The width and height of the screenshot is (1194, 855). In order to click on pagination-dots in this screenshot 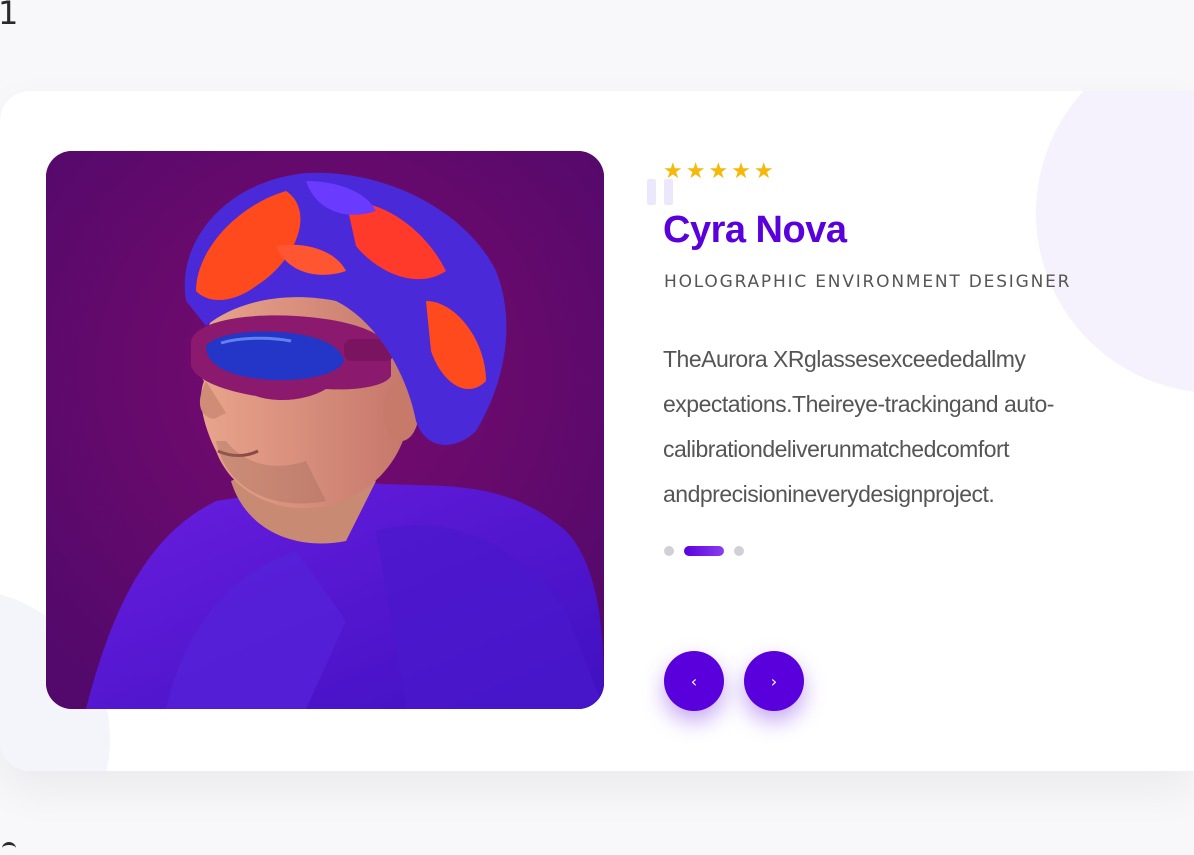, I will do `click(704, 551)`.